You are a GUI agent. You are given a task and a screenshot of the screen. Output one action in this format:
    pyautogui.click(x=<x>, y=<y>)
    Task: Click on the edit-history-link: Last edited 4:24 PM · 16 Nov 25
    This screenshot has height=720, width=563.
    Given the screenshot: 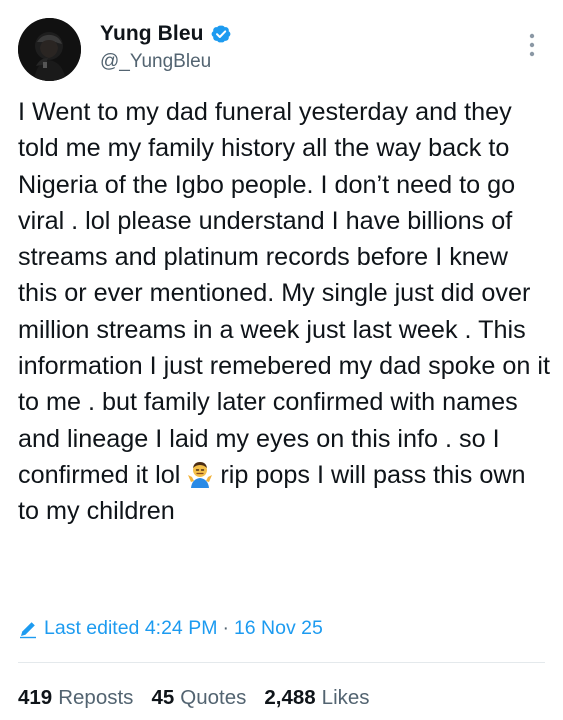 What is the action you would take?
    pyautogui.click(x=170, y=628)
    